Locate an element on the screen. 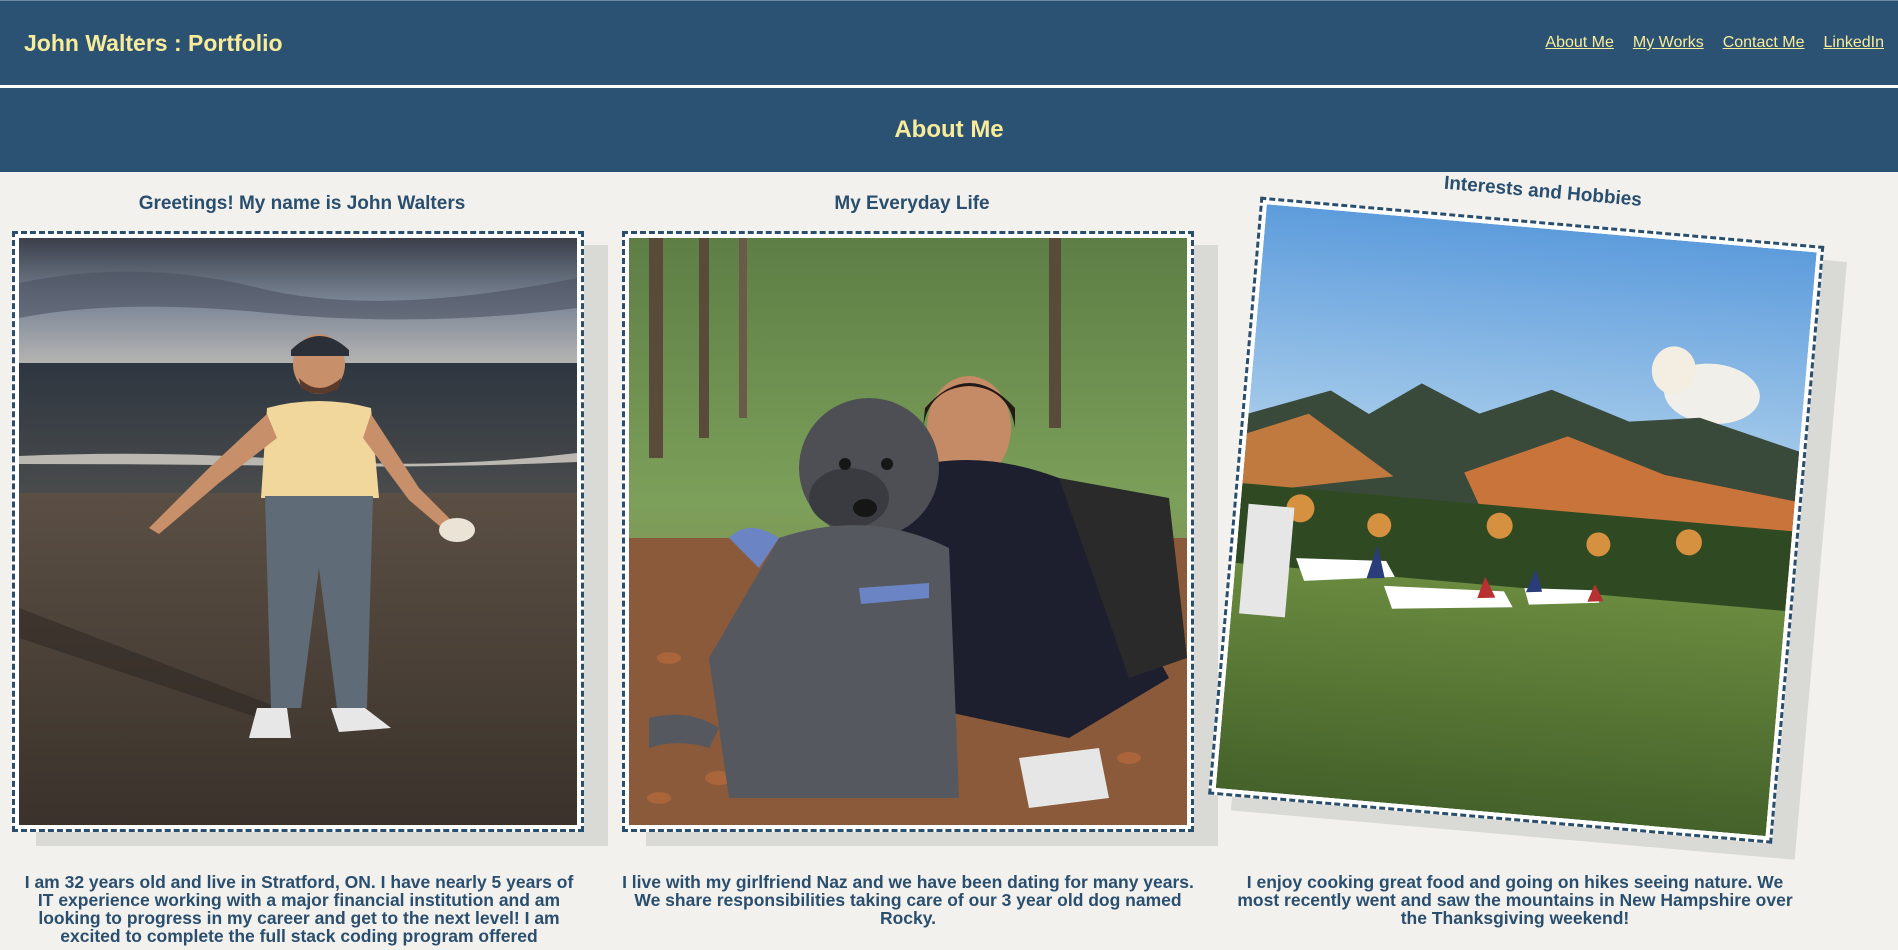 The width and height of the screenshot is (1898, 950). main-nav: About Me My Works Contact Me LinkedIn is located at coordinates (1714, 43).